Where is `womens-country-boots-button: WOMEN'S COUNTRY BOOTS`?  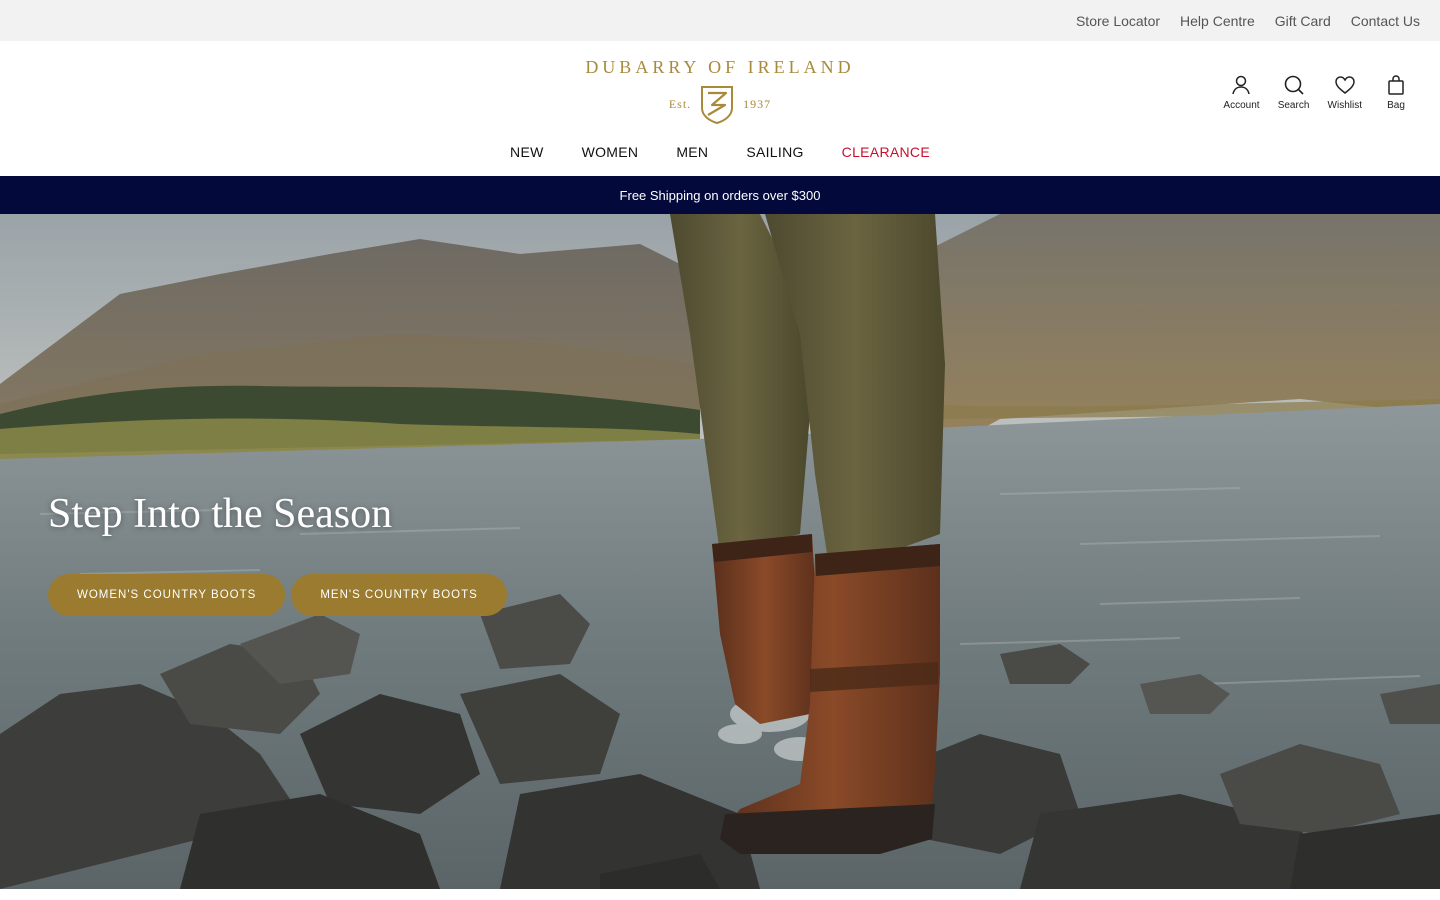
womens-country-boots-button: WOMEN'S COUNTRY BOOTS is located at coordinates (167, 595).